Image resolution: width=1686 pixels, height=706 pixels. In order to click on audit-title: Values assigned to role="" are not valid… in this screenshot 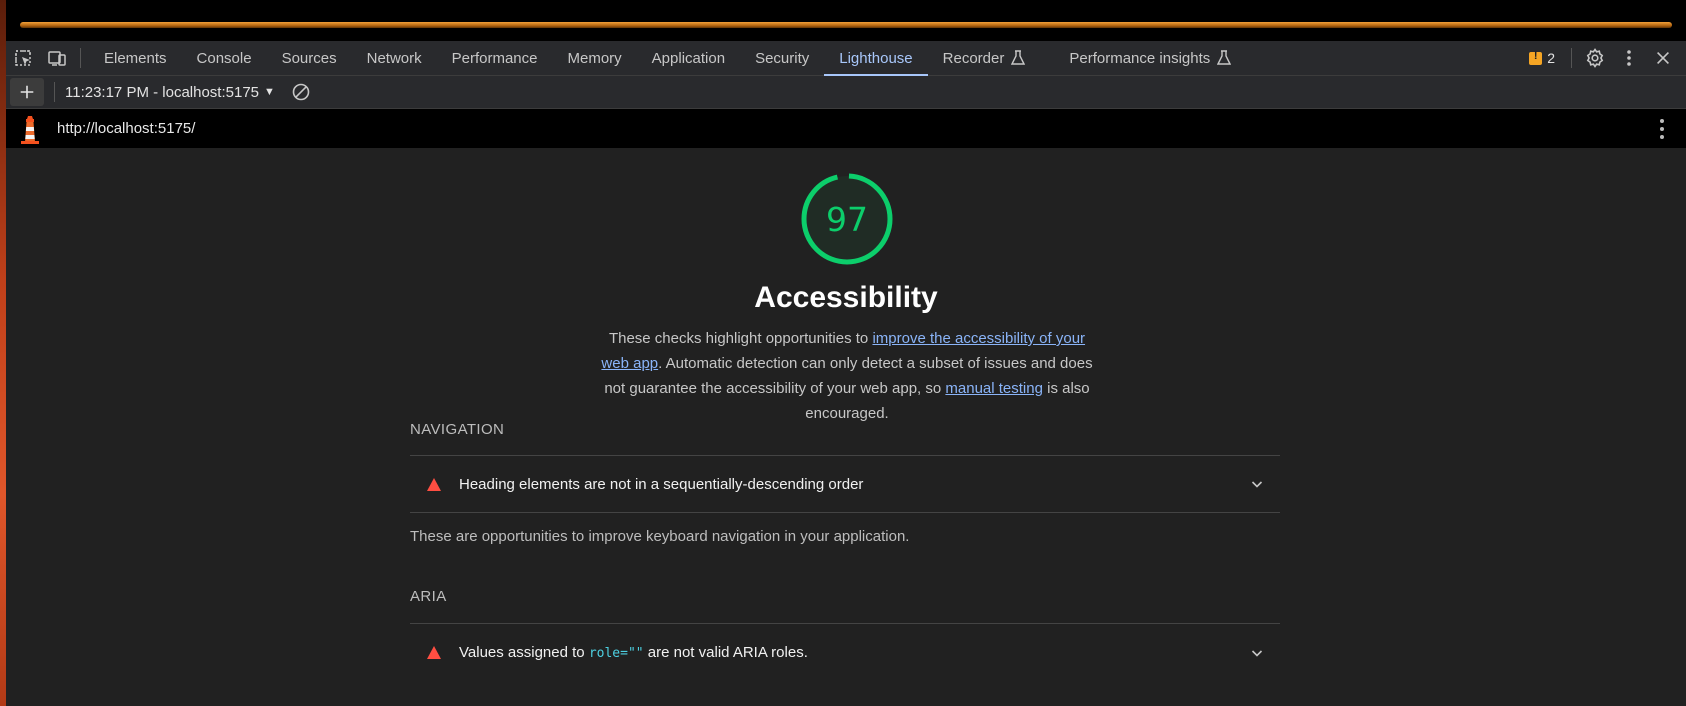, I will do `click(633, 652)`.